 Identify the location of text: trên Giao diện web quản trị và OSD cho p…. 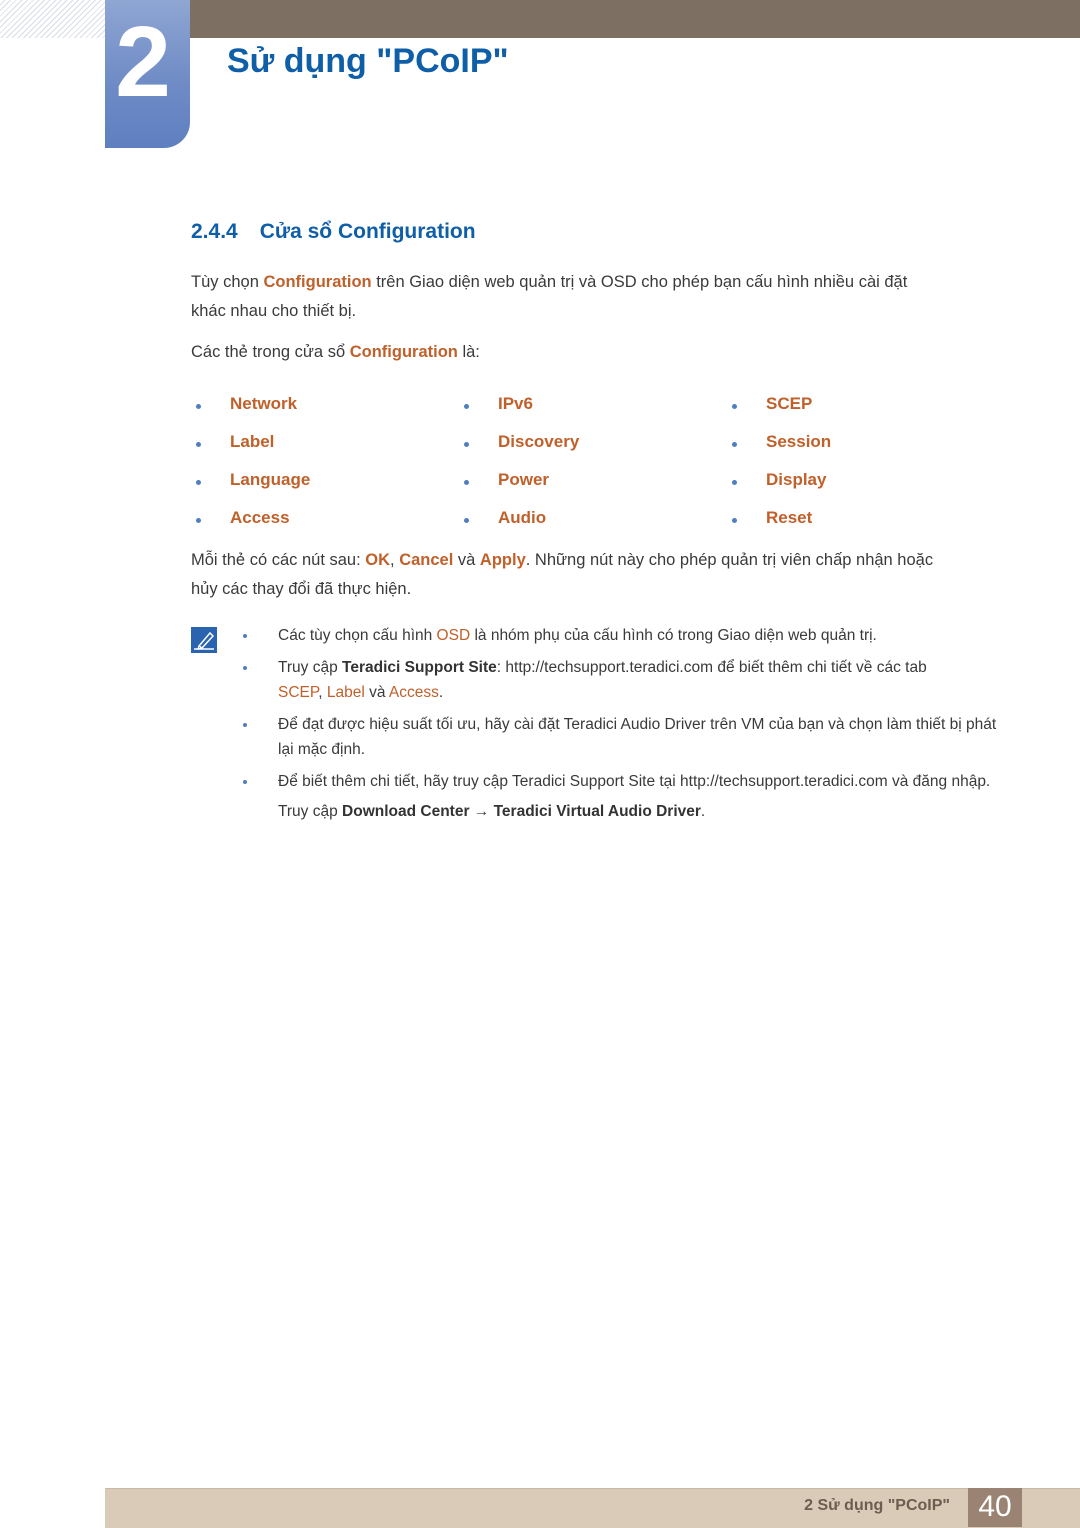
(639, 282).